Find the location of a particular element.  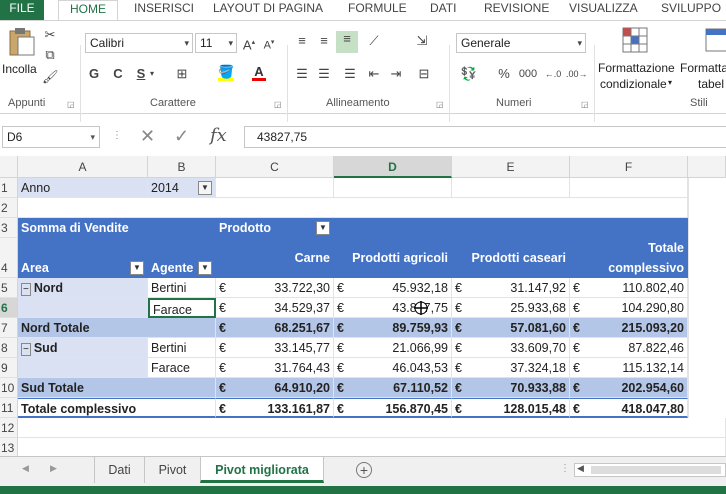

format-as-table-icon is located at coordinates (715, 40).